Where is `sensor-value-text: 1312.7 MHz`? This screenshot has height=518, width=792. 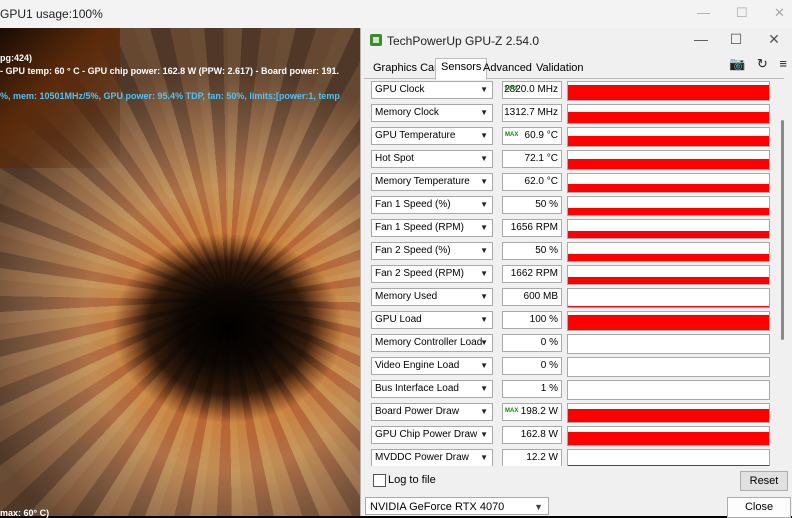
sensor-value-text: 1312.7 MHz is located at coordinates (531, 112).